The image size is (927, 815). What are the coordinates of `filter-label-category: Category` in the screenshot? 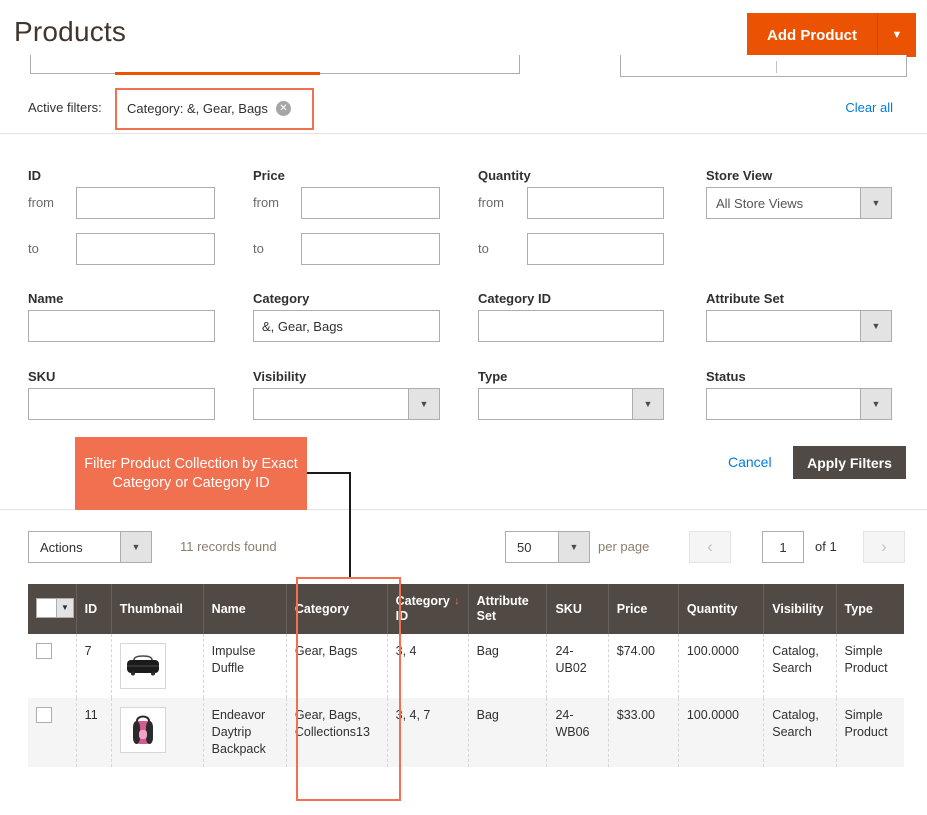 It's located at (281, 298).